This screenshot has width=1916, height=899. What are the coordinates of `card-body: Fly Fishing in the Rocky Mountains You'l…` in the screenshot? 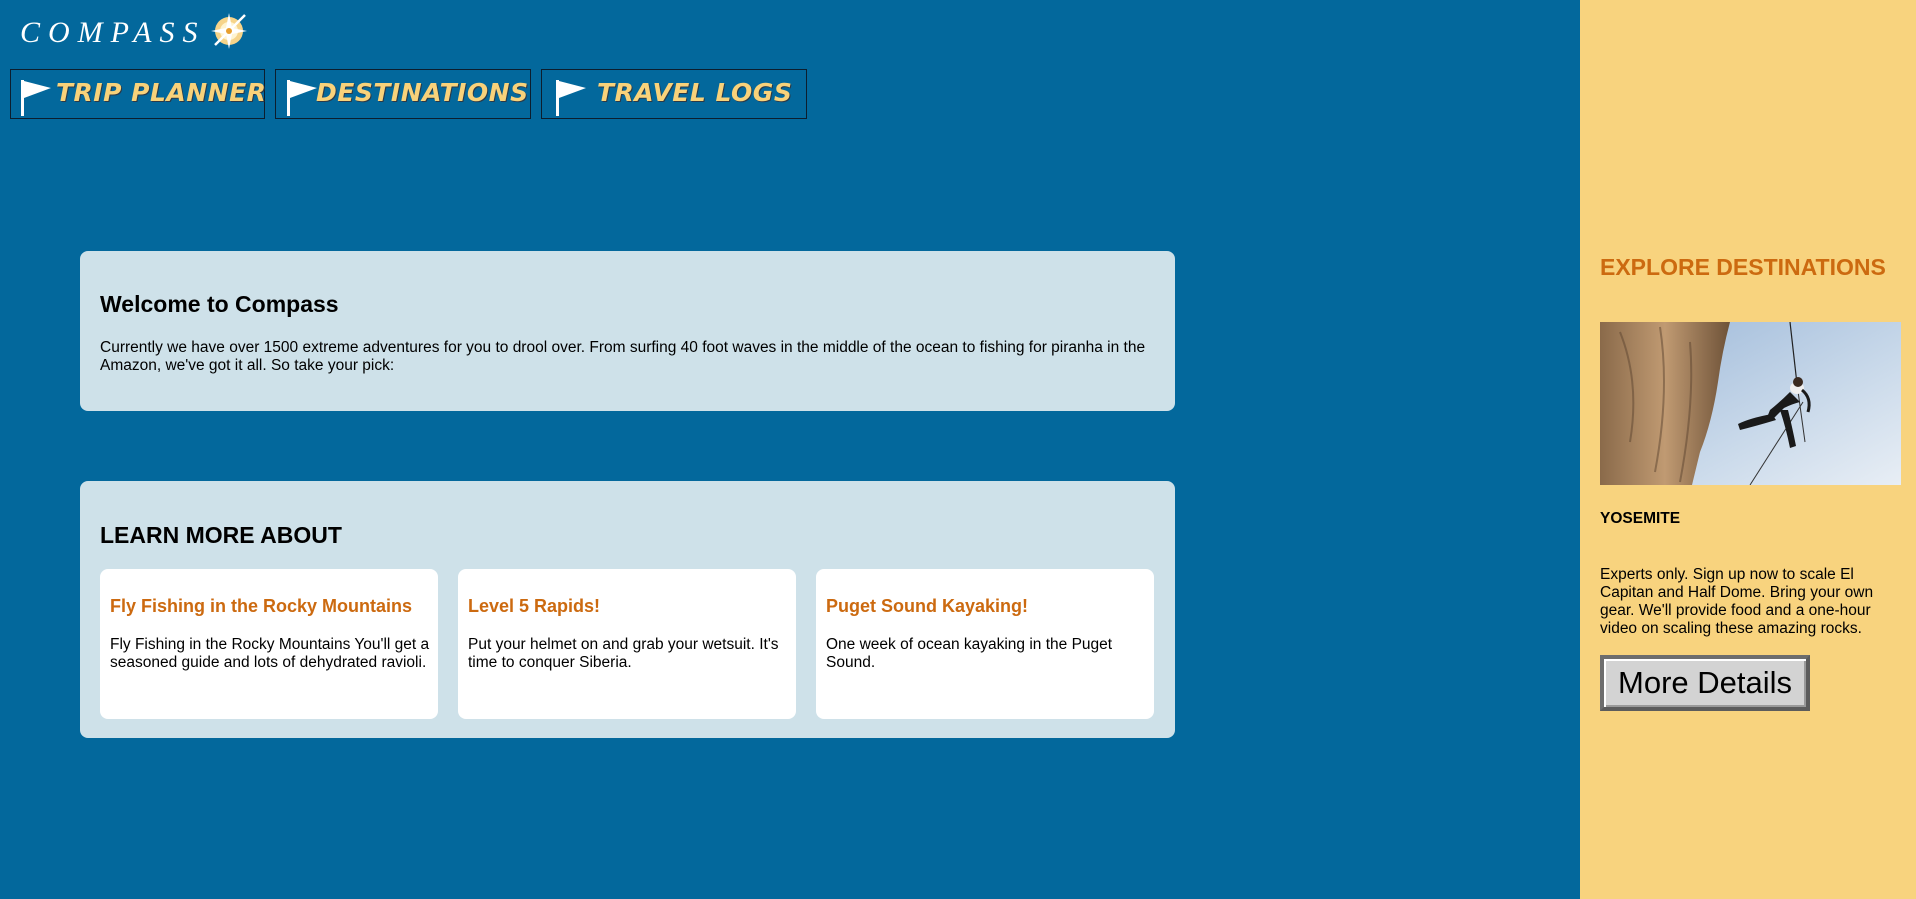 It's located at (270, 653).